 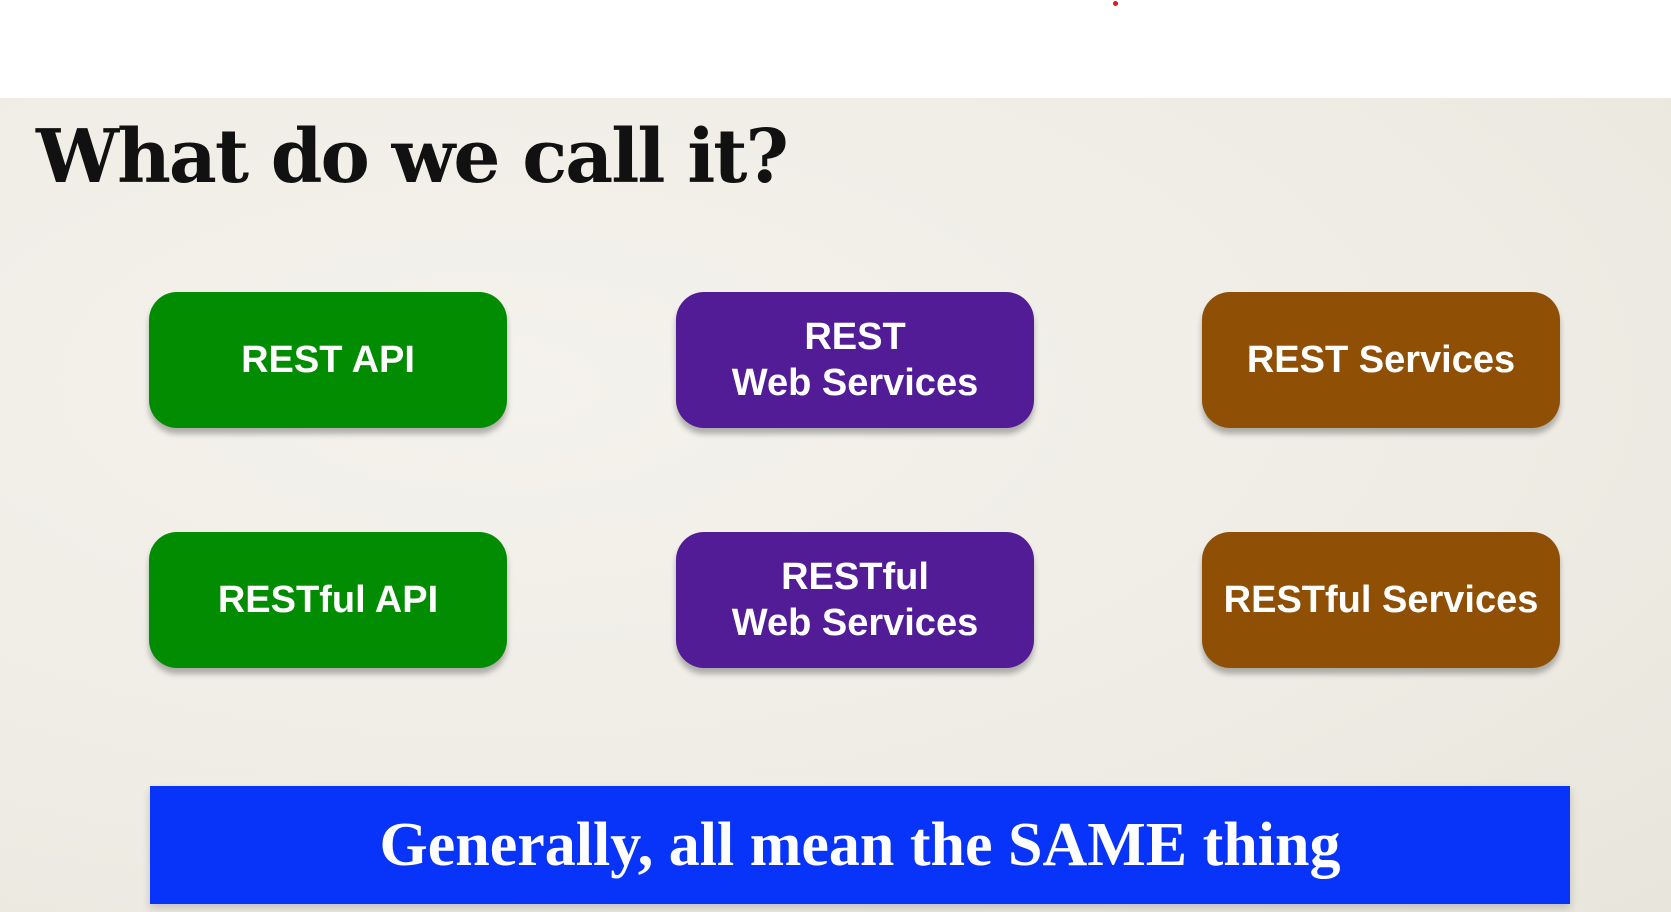 I want to click on term-label-line-1: RESTful, so click(x=855, y=577).